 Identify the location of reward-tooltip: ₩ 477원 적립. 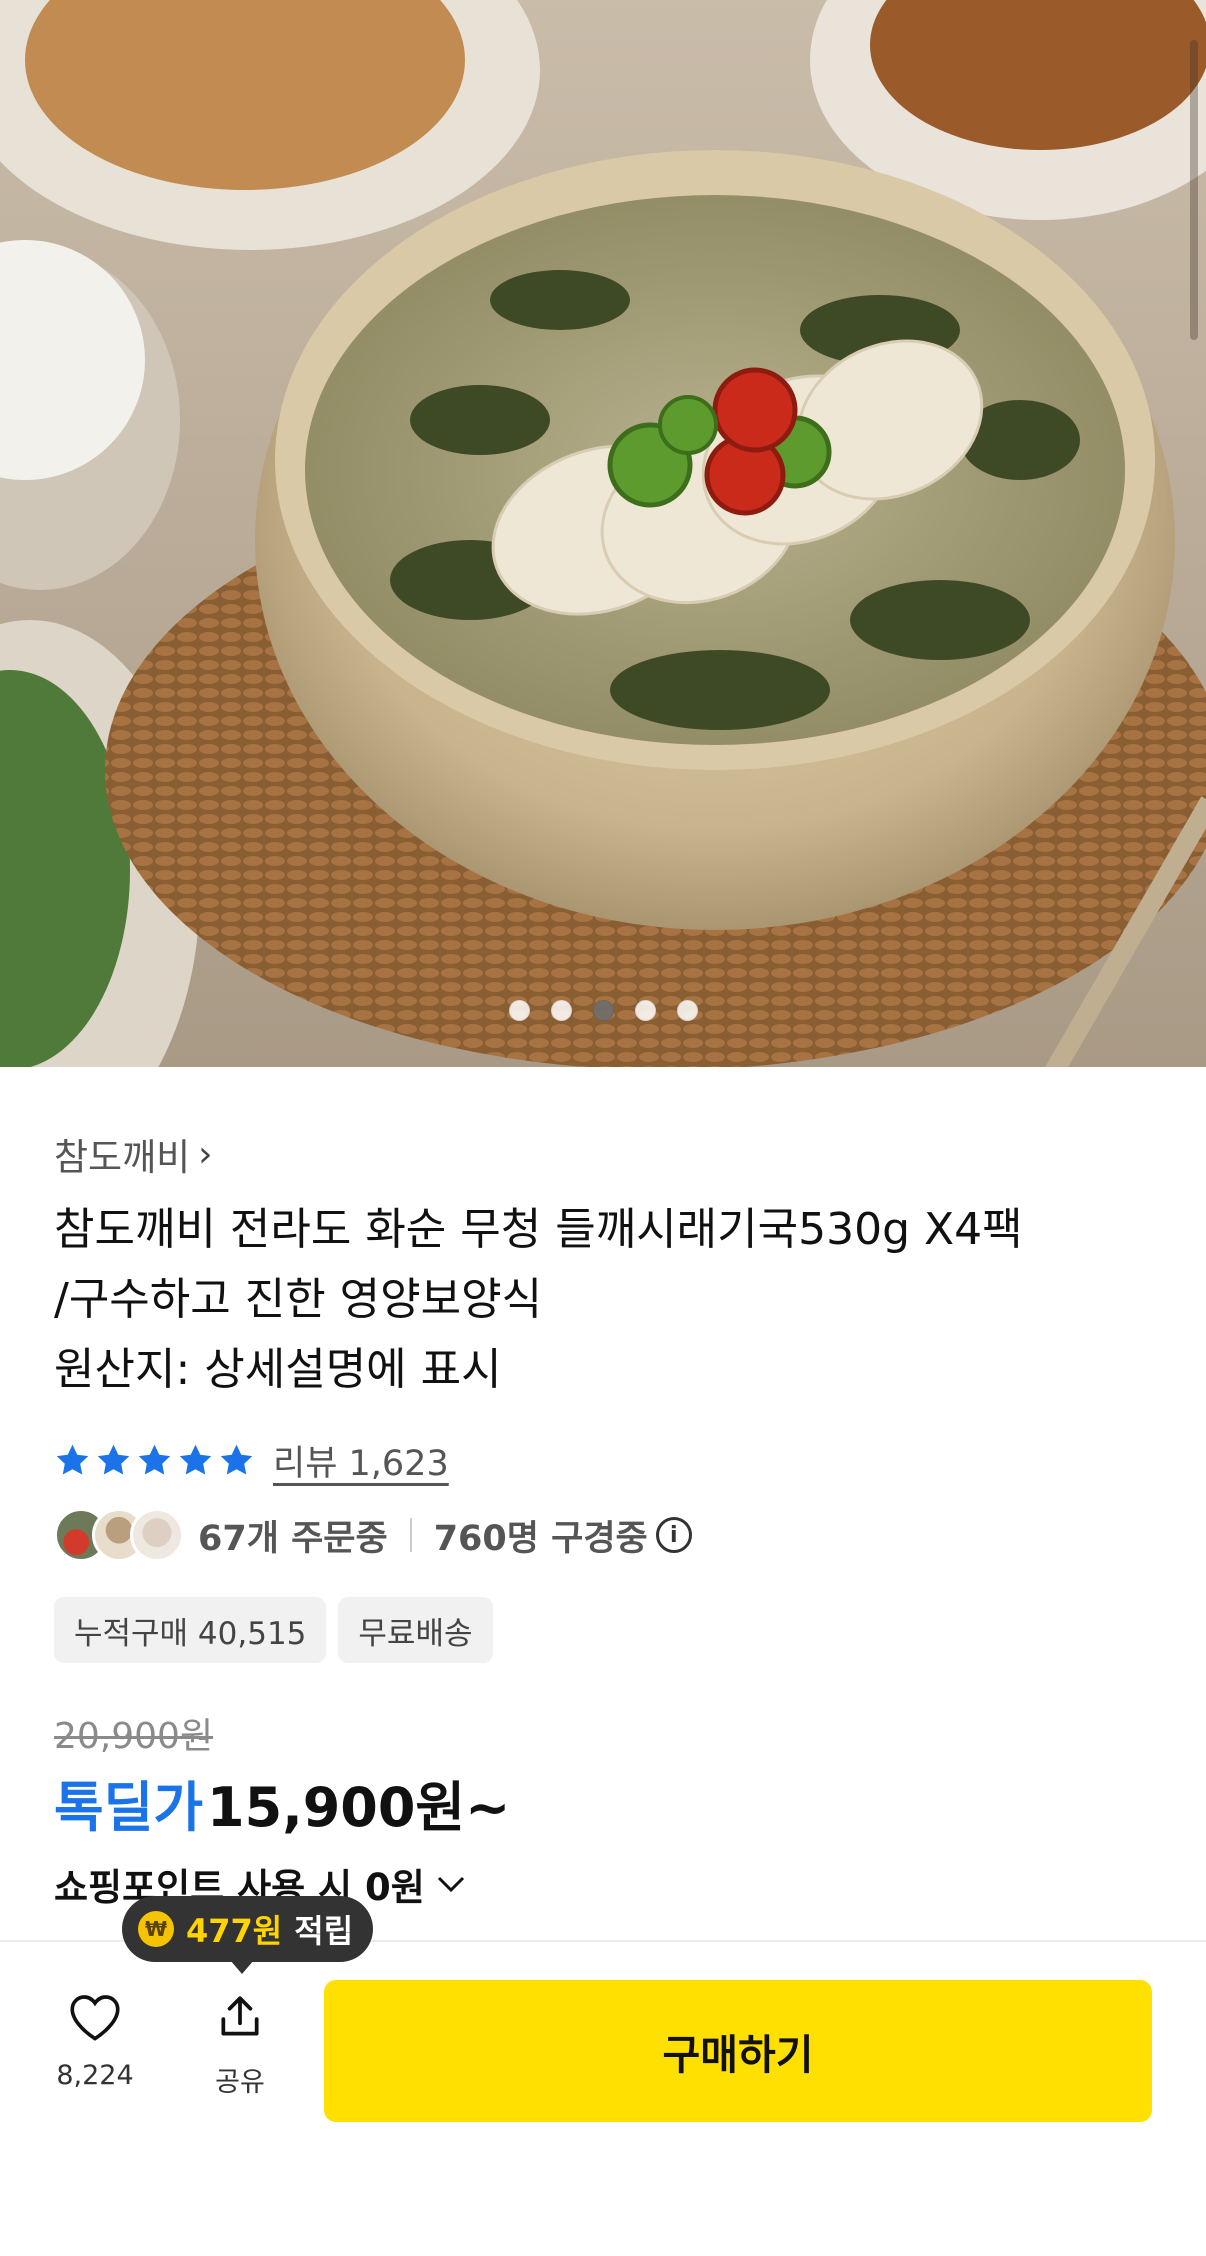
(248, 1935).